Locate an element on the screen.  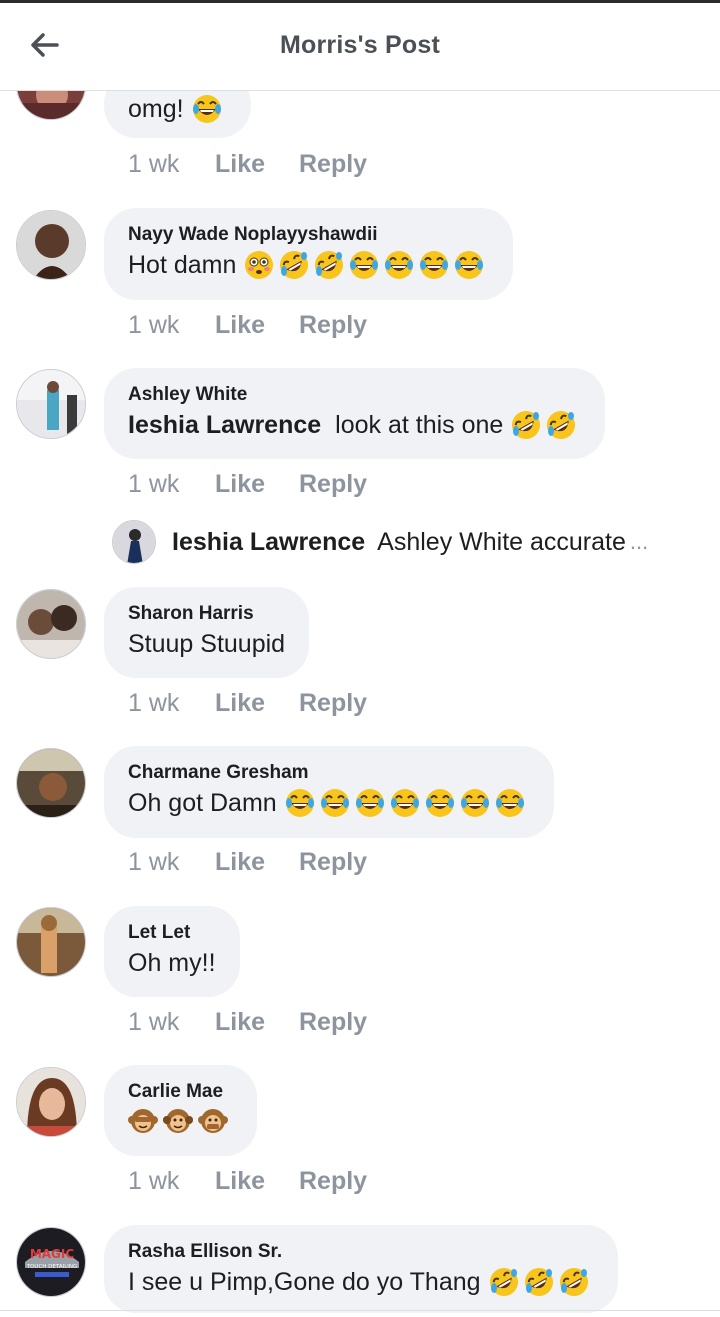
divider is located at coordinates (360, 1310).